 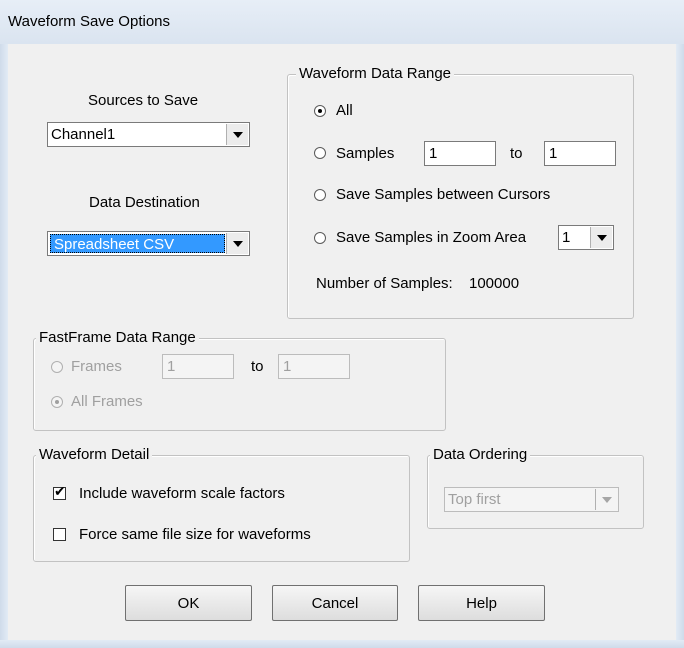 I want to click on scale-factors-checkbox: ✔, so click(x=59, y=491).